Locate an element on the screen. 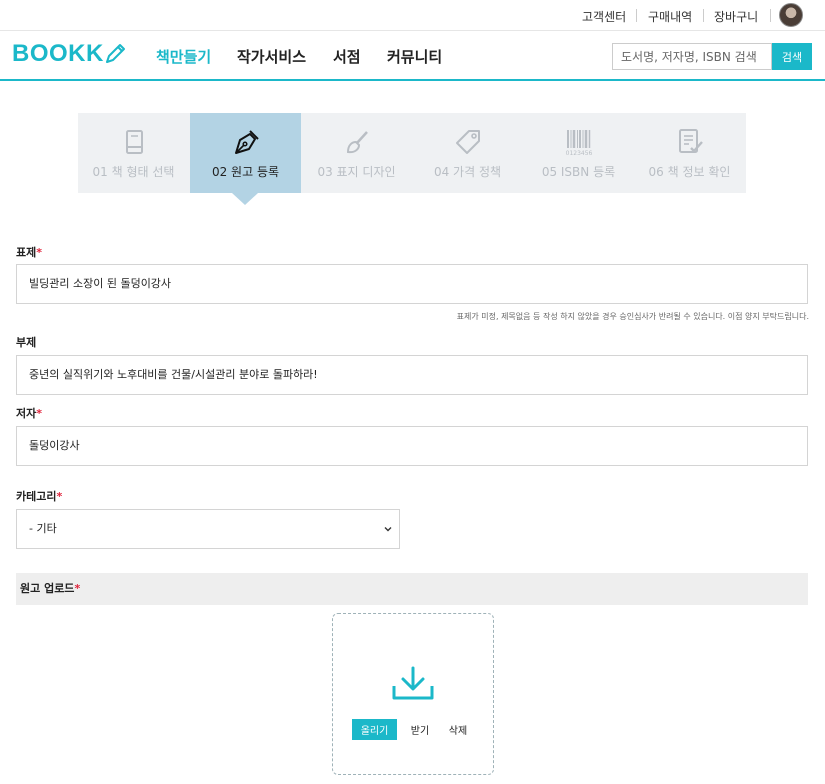  upload-label-text: 원고 업로드 is located at coordinates (47, 588).